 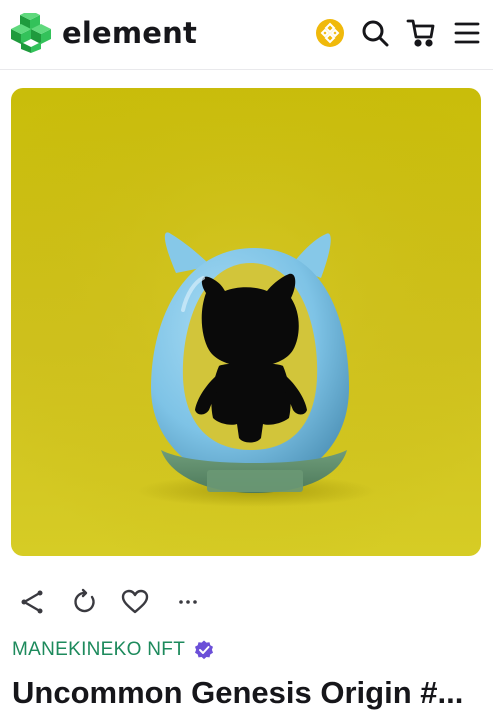 What do you see at coordinates (421, 33) in the screenshot?
I see `cart-icon` at bounding box center [421, 33].